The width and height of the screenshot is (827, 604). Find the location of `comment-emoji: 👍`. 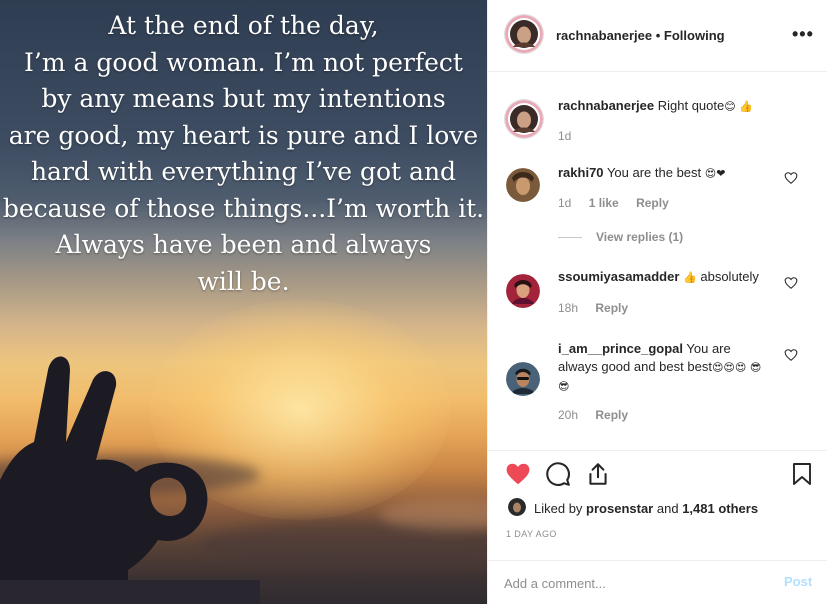

comment-emoji: 👍 is located at coordinates (690, 277).